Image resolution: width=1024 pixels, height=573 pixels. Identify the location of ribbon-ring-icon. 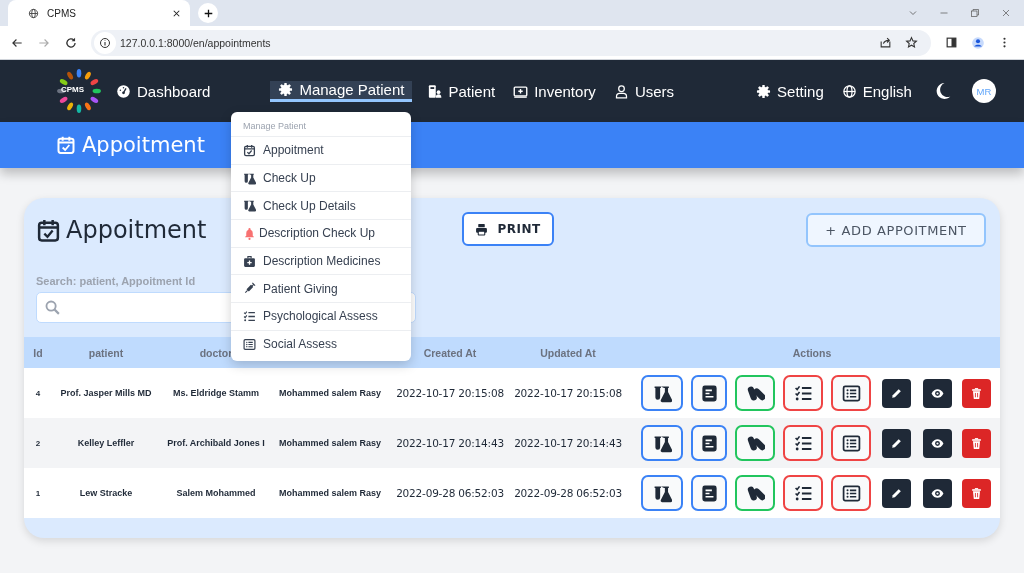
(79, 91).